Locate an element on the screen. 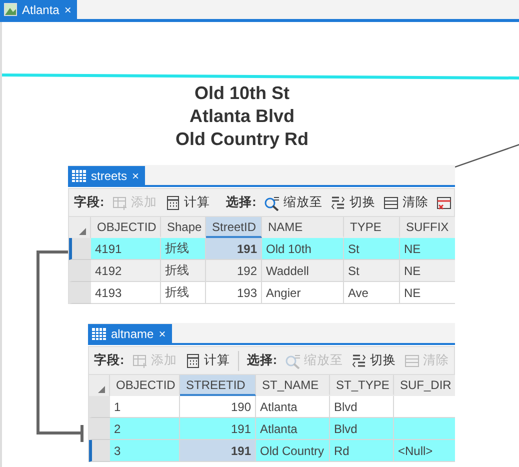 This screenshot has width=519, height=467. column-header: STREETID is located at coordinates (218, 385).